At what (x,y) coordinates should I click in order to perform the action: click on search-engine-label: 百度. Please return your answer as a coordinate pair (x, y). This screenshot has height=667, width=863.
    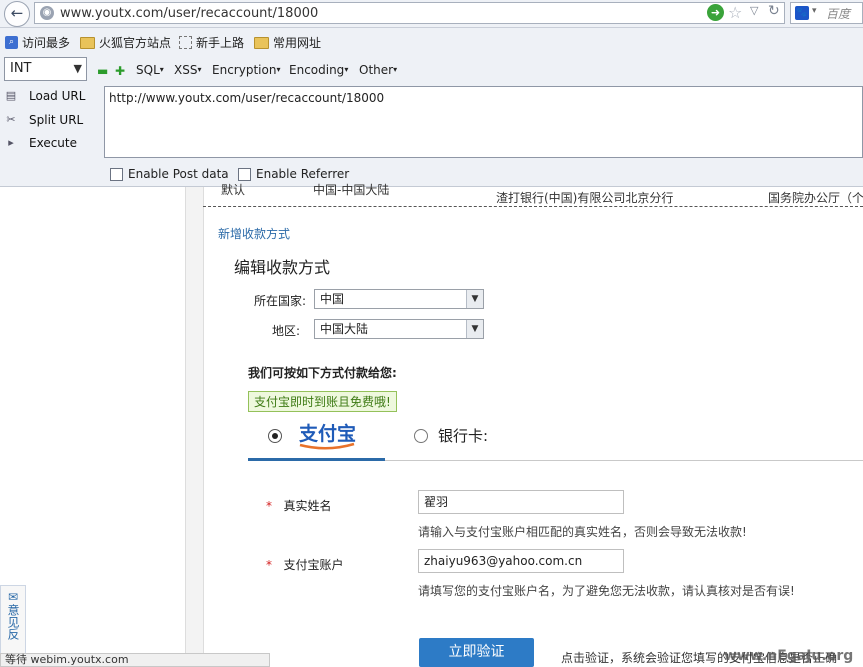
    Looking at the image, I should click on (838, 13).